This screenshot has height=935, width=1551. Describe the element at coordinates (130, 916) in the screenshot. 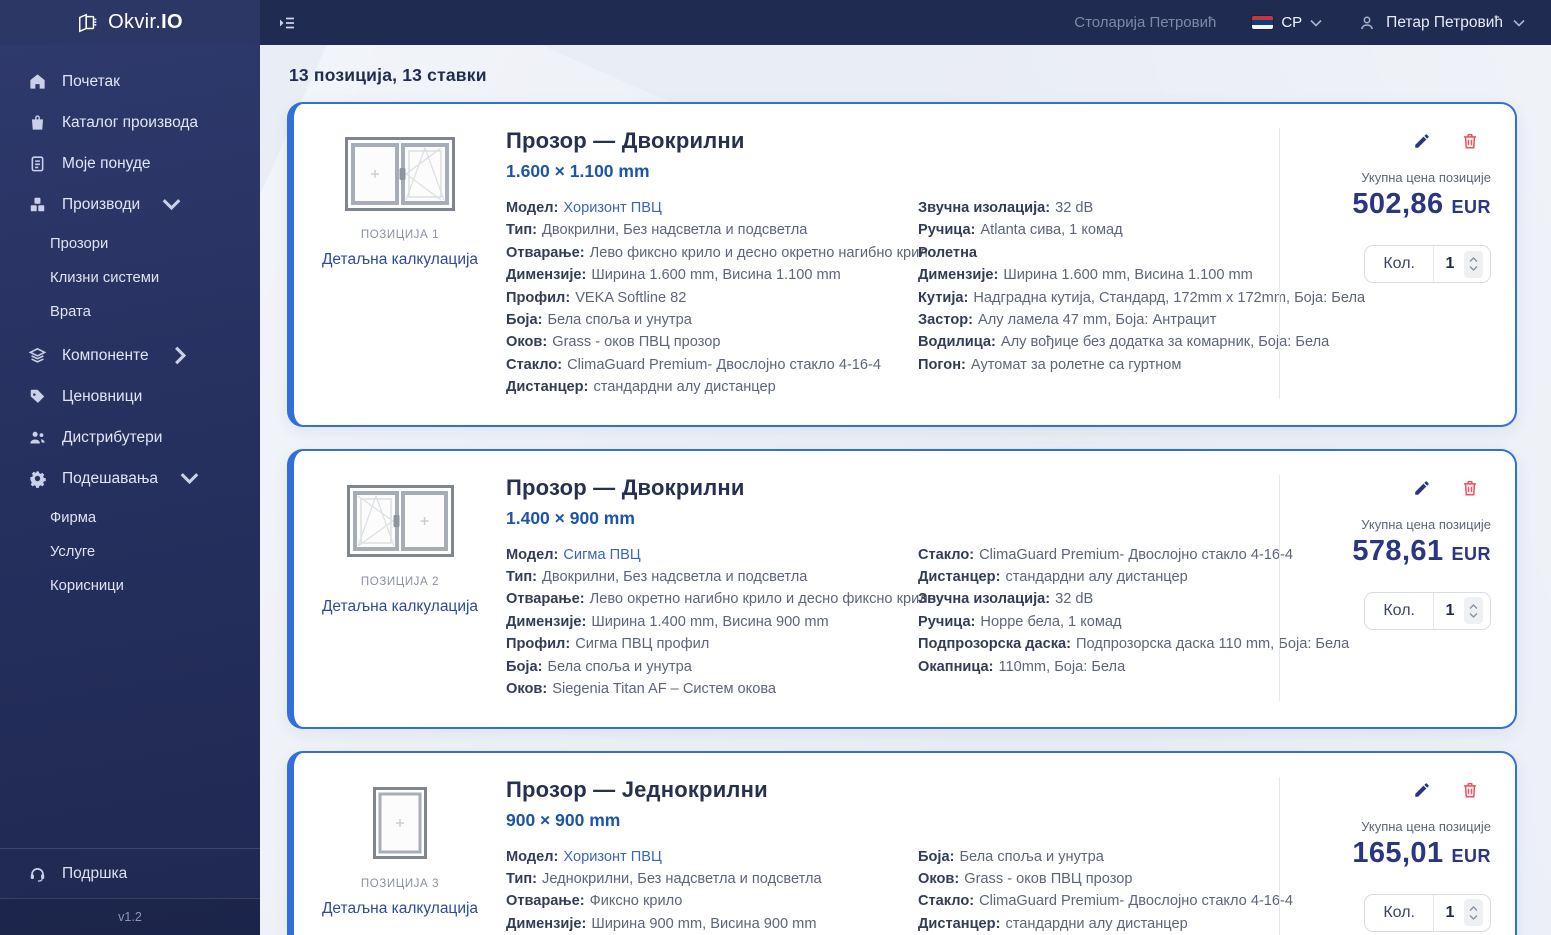

I see `app-version: v1.2` at that location.